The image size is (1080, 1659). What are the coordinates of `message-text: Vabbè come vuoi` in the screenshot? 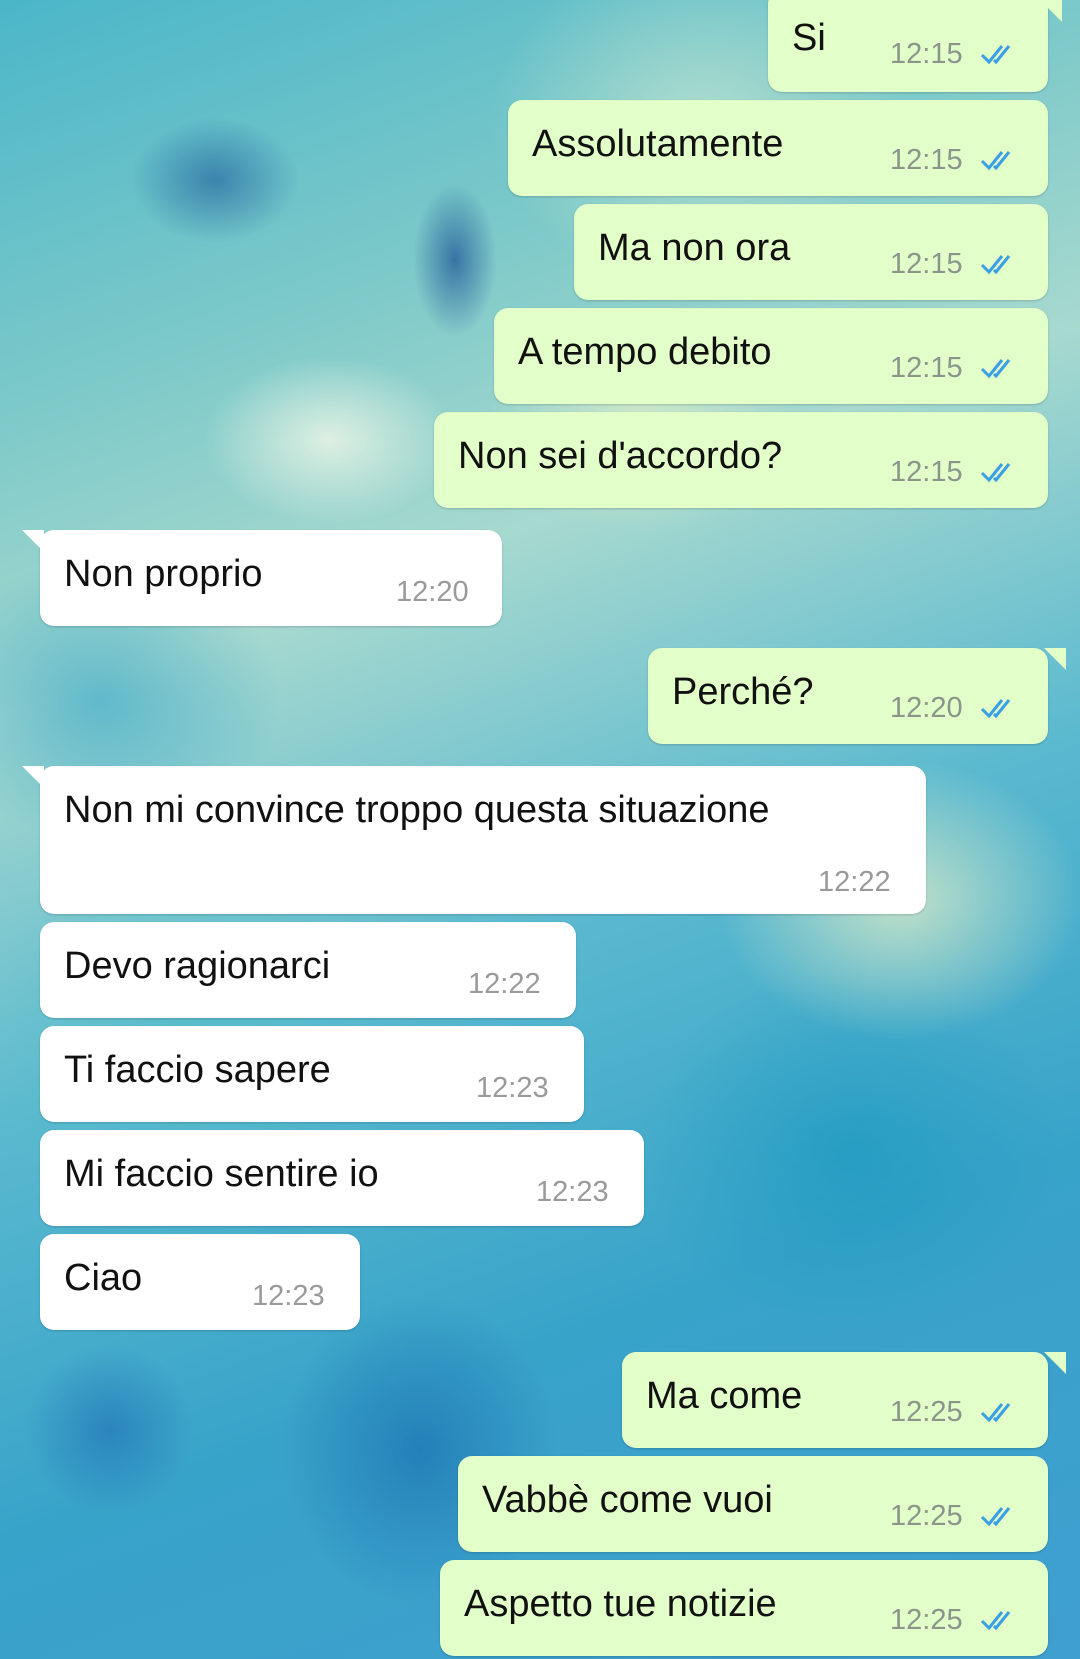 It's located at (627, 1500).